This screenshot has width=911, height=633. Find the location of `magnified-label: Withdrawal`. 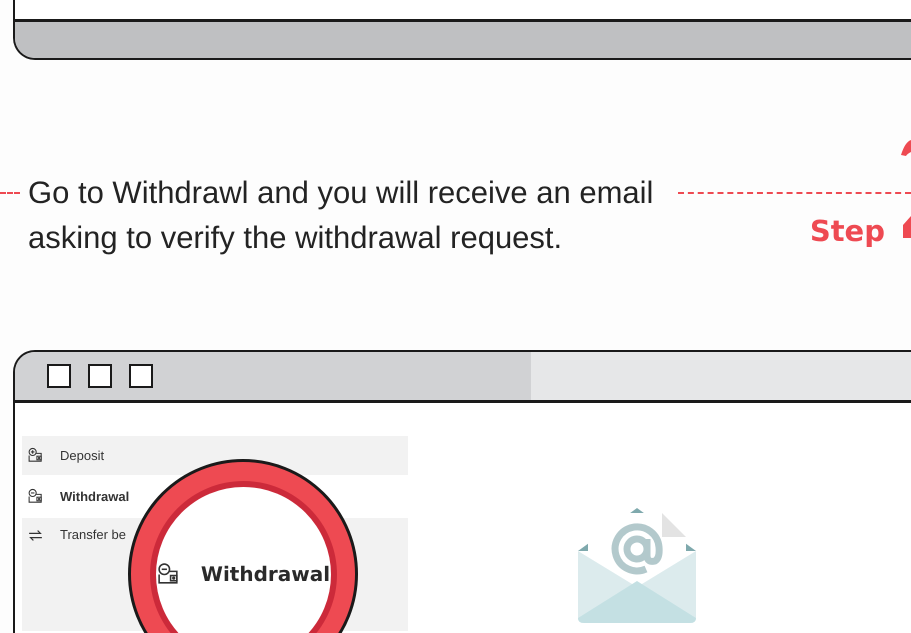

magnified-label: Withdrawal is located at coordinates (265, 574).